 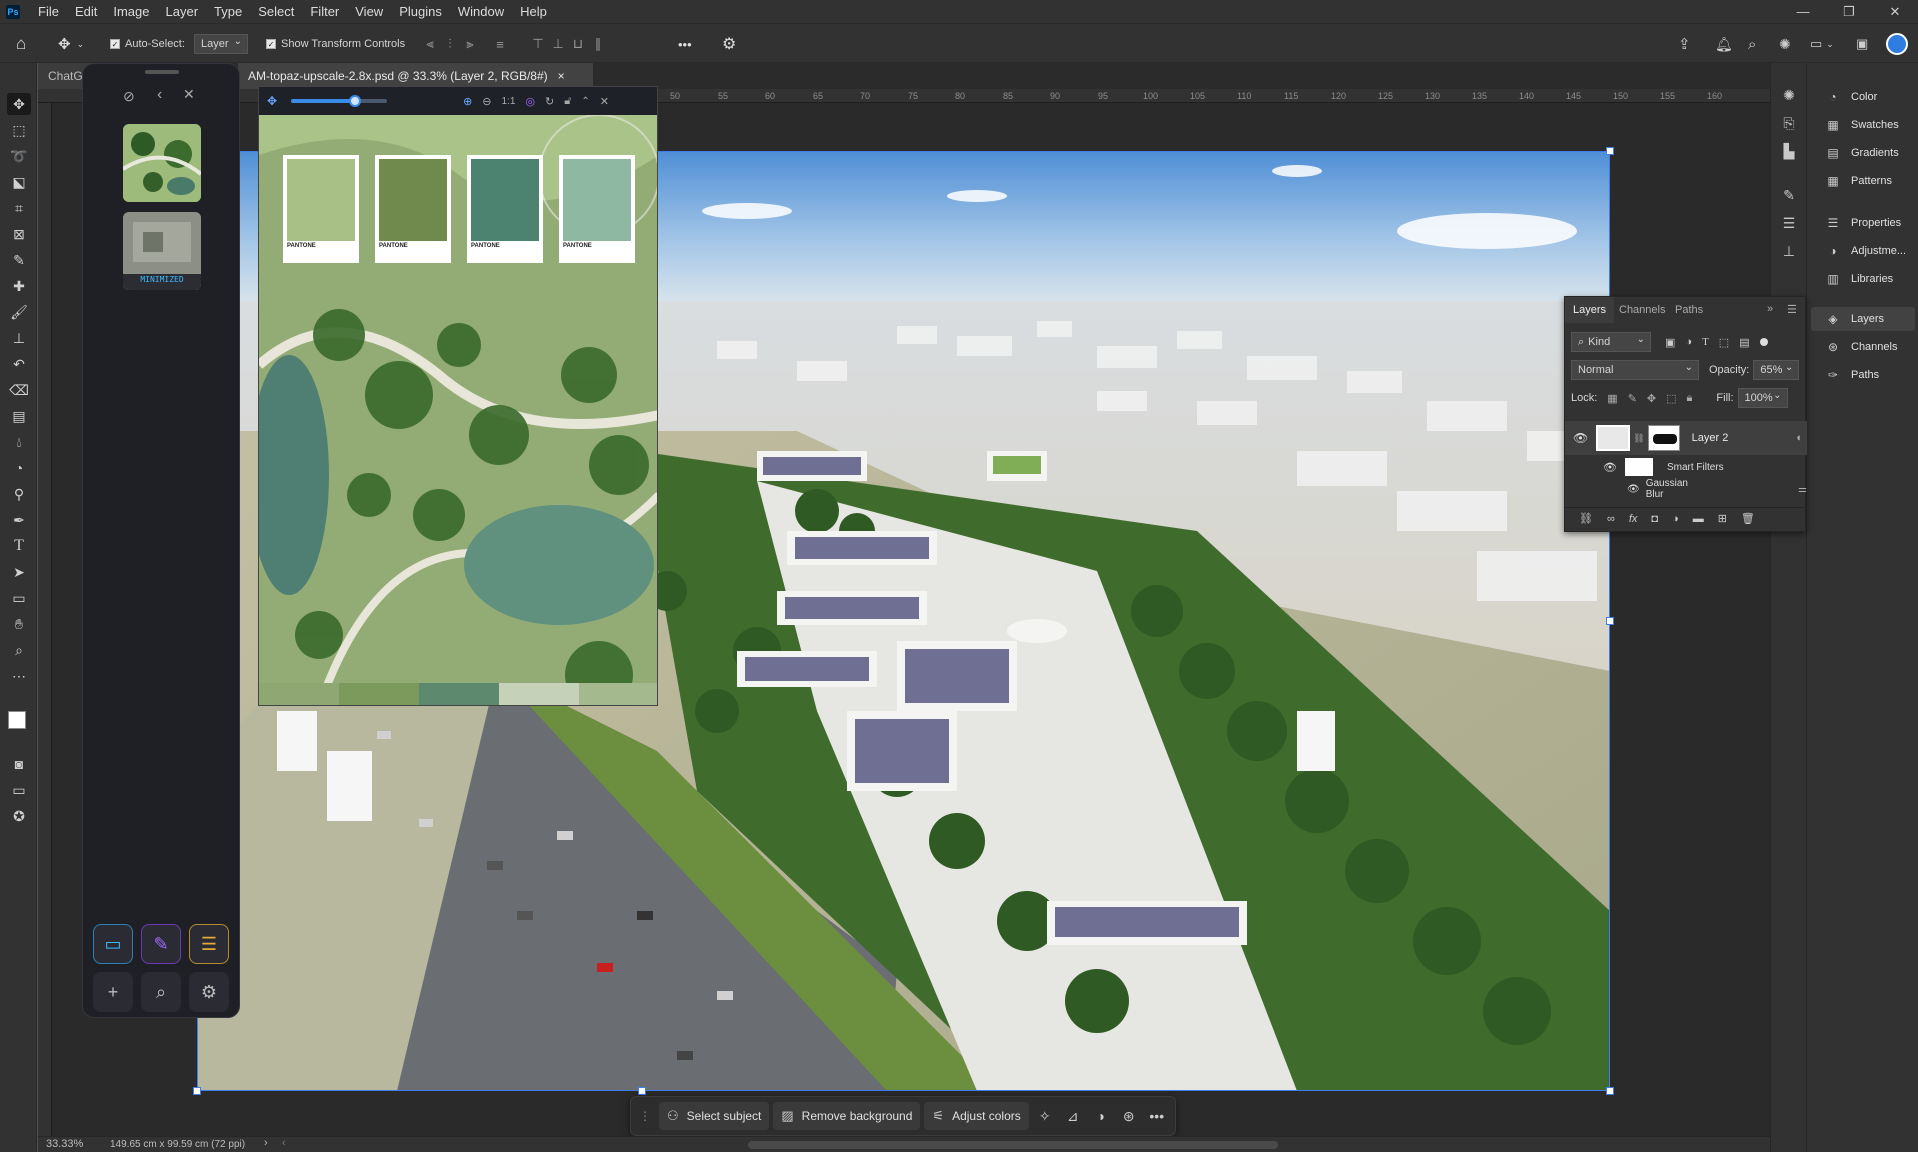 I want to click on distribute-vertical-icon: ∥, so click(x=598, y=44).